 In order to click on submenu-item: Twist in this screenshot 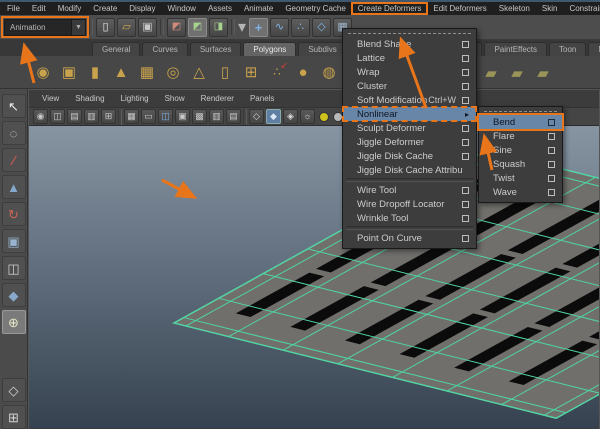, I will do `click(520, 178)`.